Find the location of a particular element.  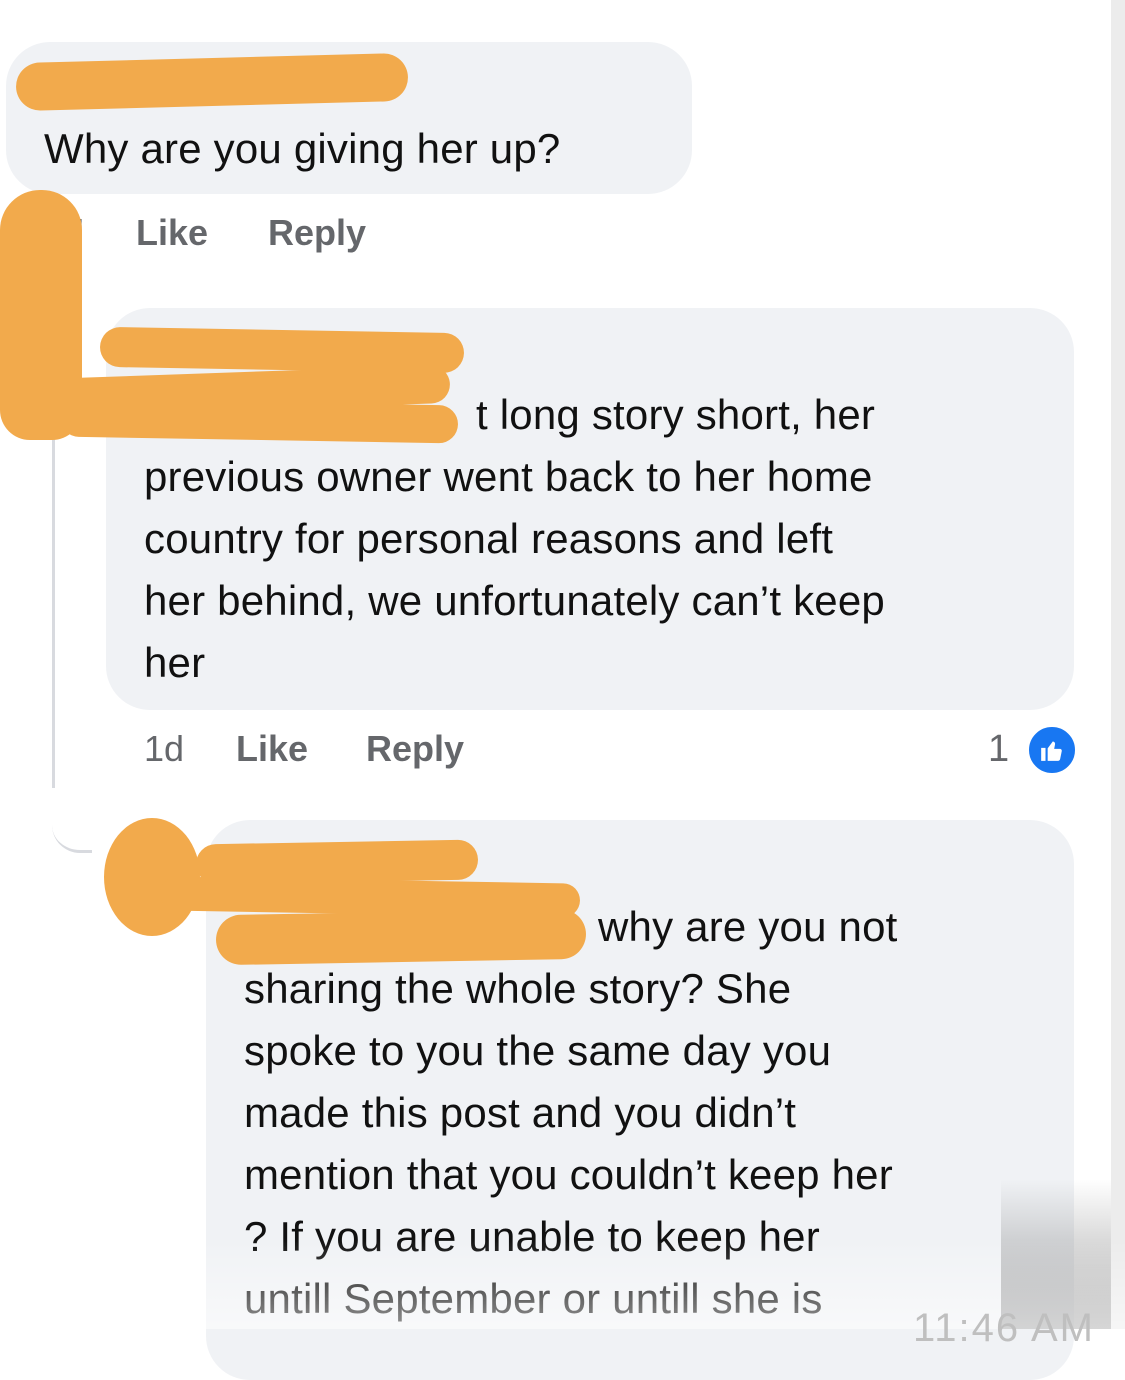

nested-reply-line: sharing the whole story? She is located at coordinates (518, 988).